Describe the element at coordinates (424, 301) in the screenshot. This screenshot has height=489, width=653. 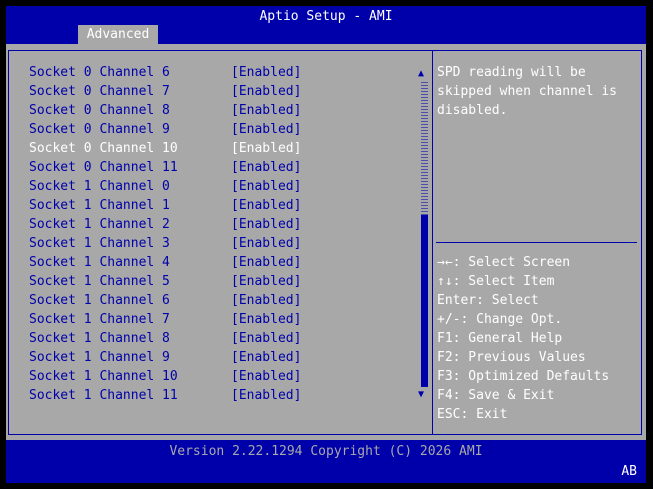
I see `scrollbar-thumb` at that location.